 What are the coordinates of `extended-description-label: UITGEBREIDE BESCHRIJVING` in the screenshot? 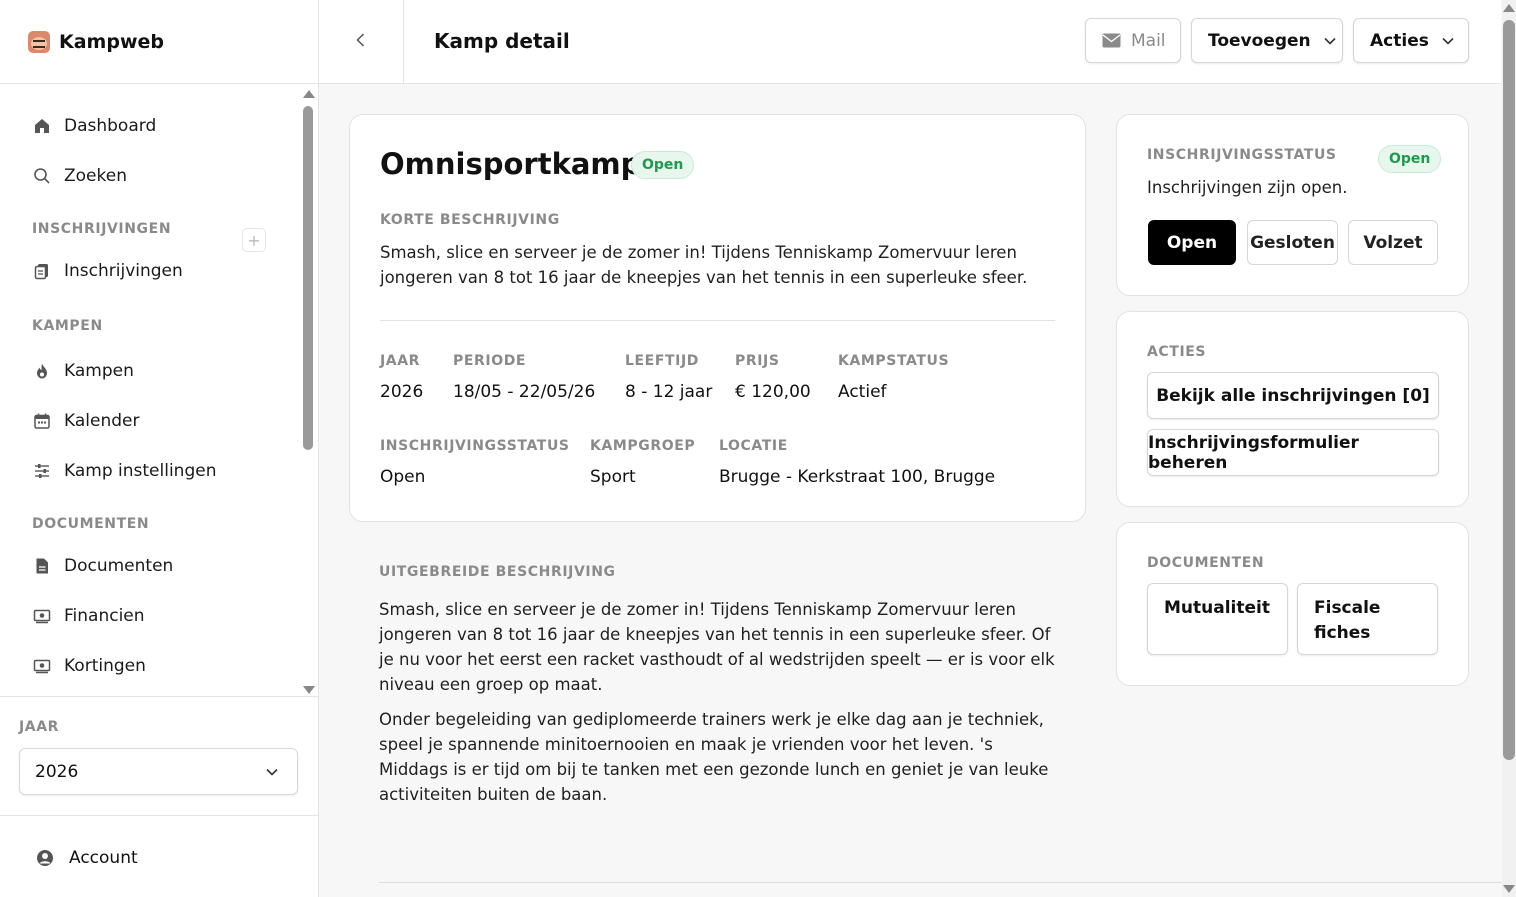 It's located at (497, 572).